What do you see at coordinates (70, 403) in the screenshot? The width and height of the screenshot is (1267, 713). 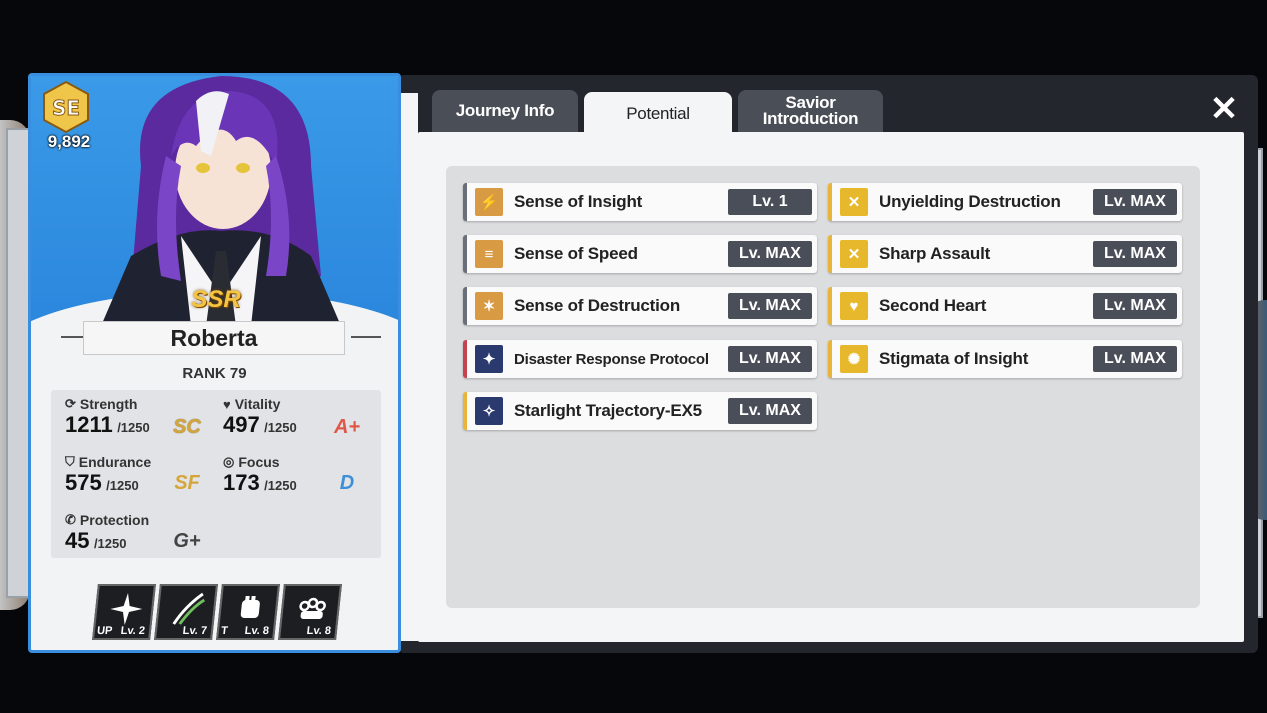 I see `strength-icon: ⟳` at bounding box center [70, 403].